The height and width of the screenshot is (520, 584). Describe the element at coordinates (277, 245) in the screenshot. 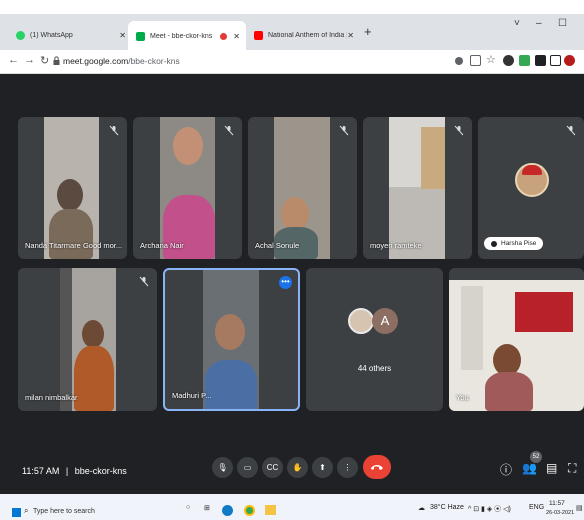

I see `participant-name: Achal Sonule` at that location.